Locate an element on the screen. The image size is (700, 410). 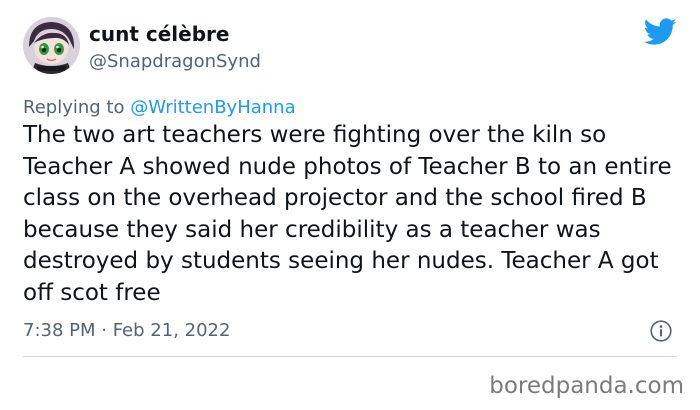
anime-character-avatar-icon is located at coordinates (51, 45).